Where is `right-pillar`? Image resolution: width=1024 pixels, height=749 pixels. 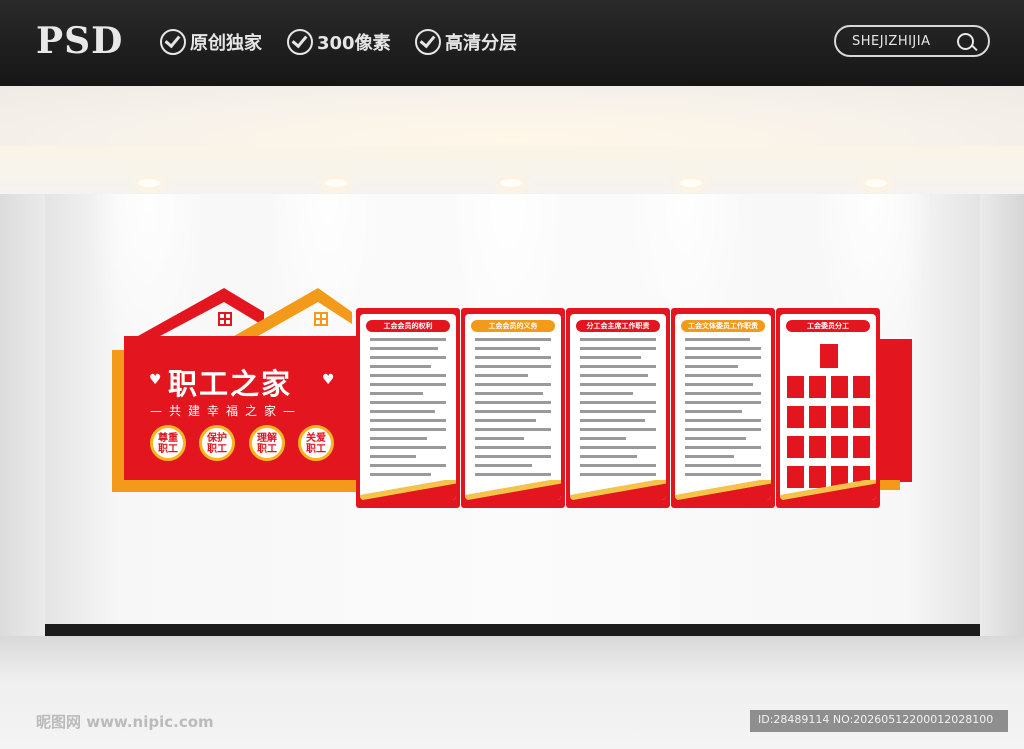 right-pillar is located at coordinates (1002, 419).